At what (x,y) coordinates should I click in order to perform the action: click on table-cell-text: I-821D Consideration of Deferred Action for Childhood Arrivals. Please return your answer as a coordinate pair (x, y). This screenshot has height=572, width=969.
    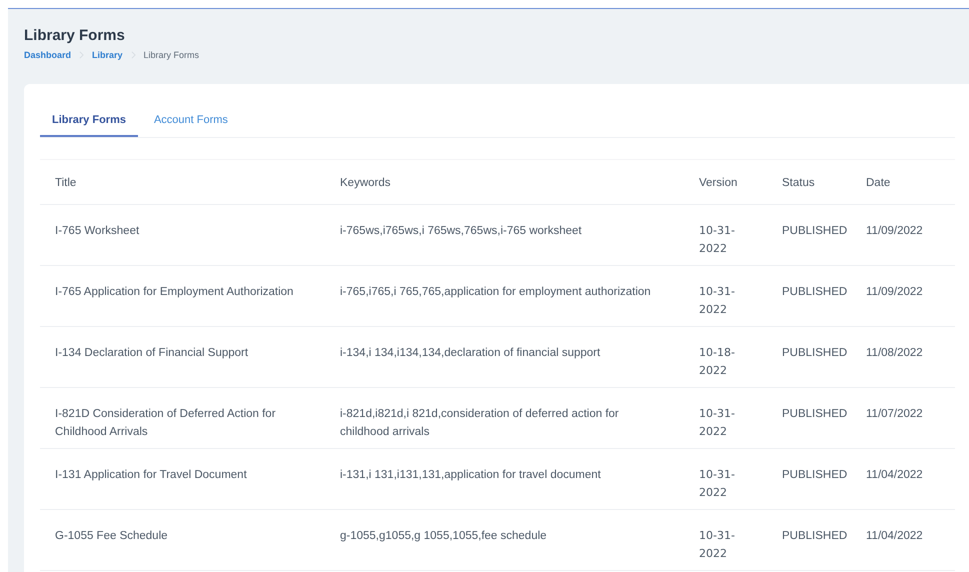
    Looking at the image, I should click on (165, 423).